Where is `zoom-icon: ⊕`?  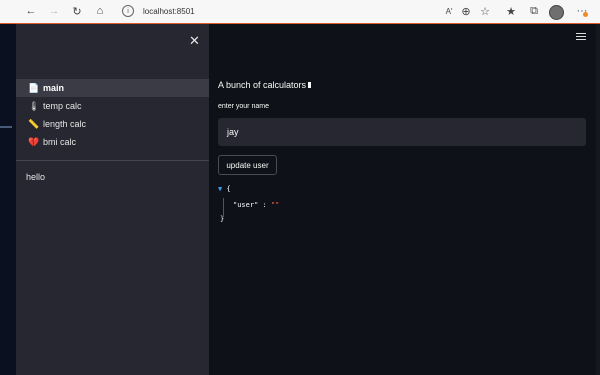 zoom-icon: ⊕ is located at coordinates (466, 11).